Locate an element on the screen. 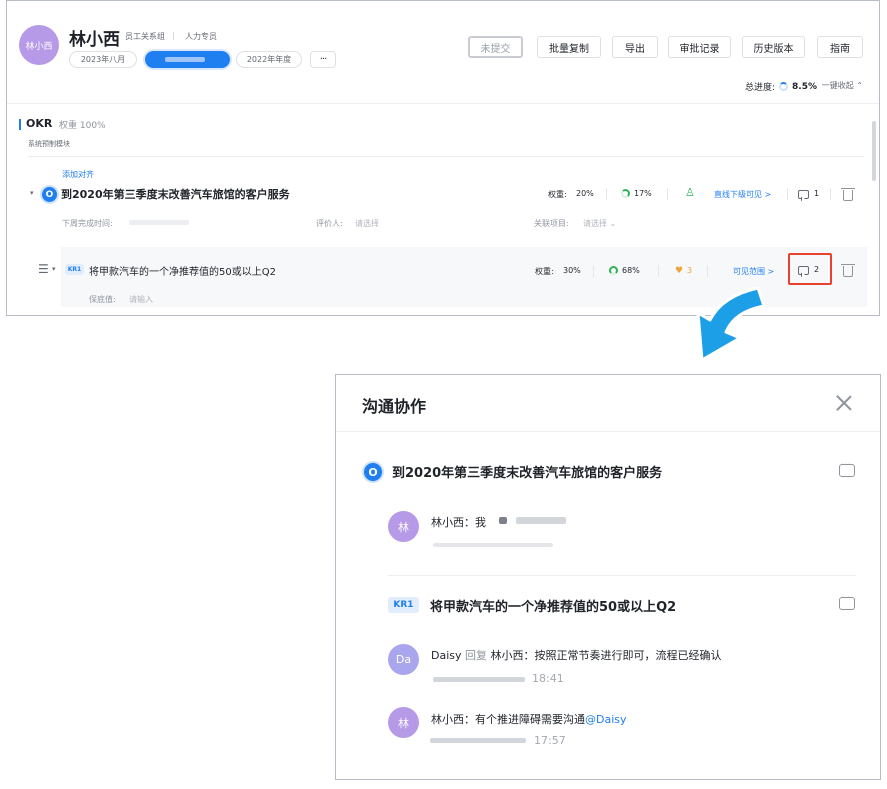 The height and width of the screenshot is (789, 887). comment-highlight-box is located at coordinates (810, 269).